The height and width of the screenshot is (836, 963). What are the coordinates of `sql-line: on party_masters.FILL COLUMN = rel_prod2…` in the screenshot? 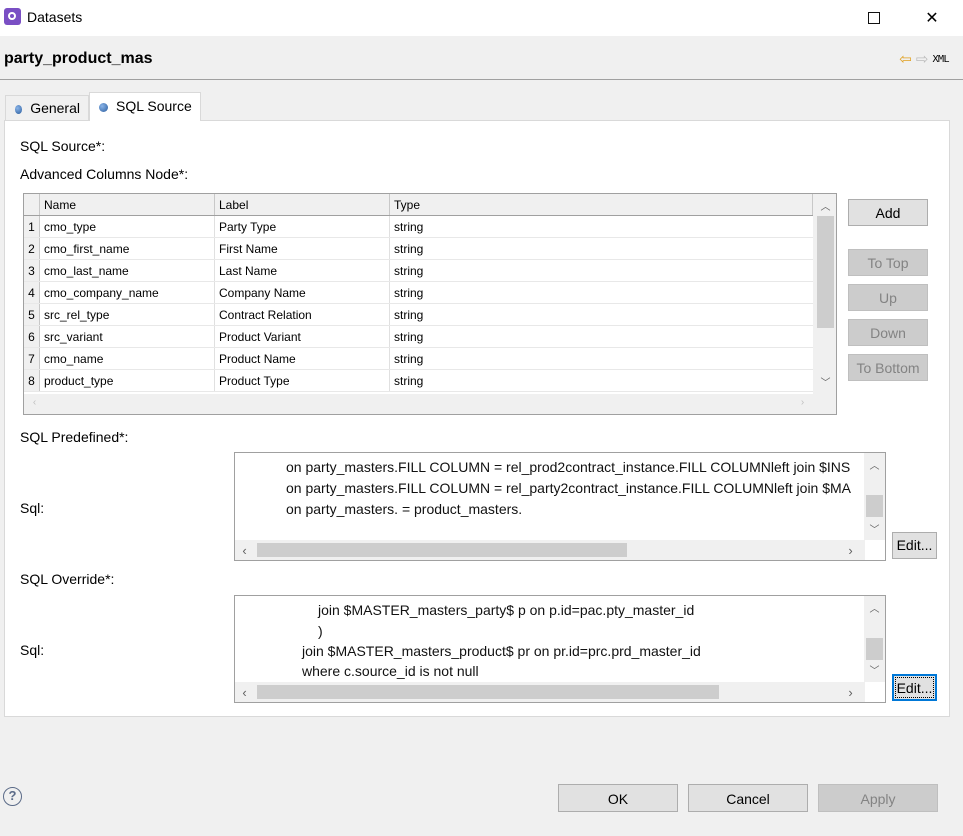 It's located at (568, 467).